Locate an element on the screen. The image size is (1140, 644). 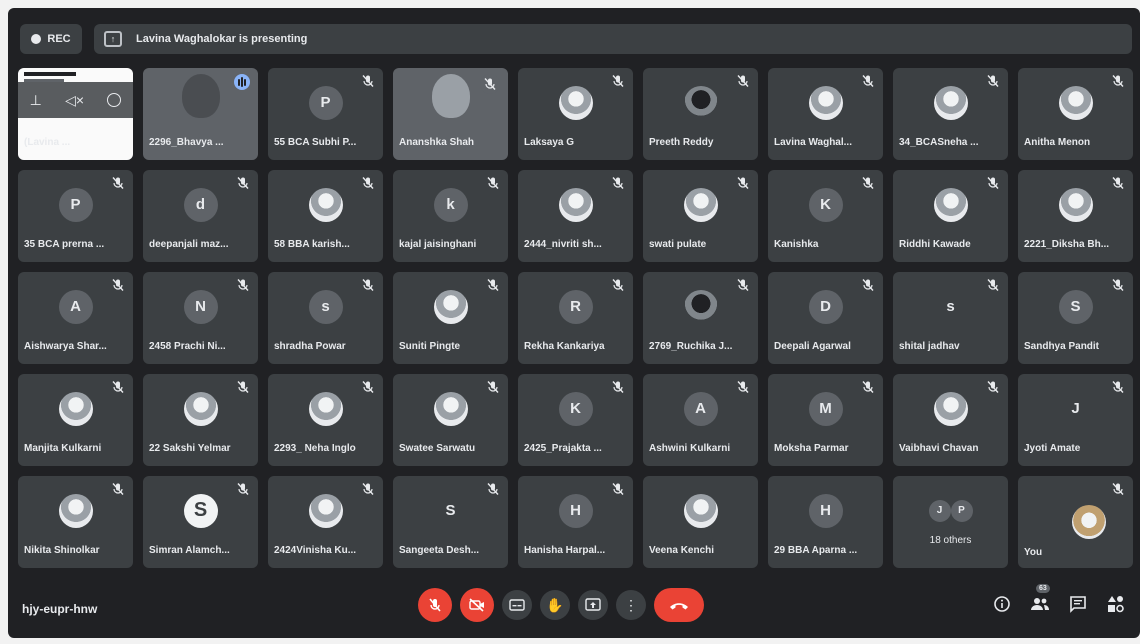
avatar: A is located at coordinates (700, 408).